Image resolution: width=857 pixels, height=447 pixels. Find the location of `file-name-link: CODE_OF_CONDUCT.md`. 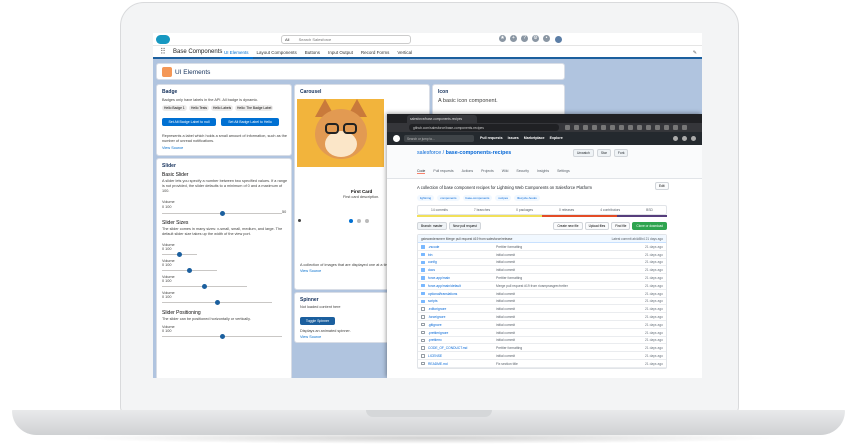

file-name-link: CODE_OF_CONDUCT.md is located at coordinates (447, 348).